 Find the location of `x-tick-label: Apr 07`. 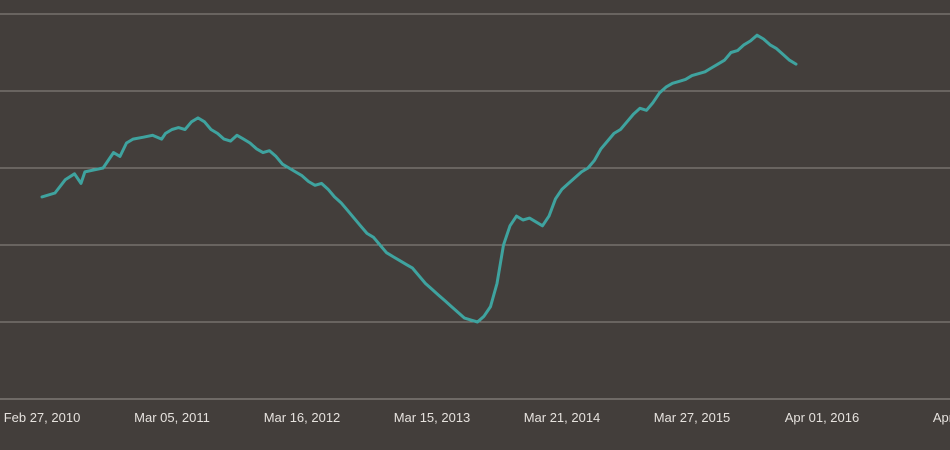

x-tick-label: Apr 07 is located at coordinates (941, 417).